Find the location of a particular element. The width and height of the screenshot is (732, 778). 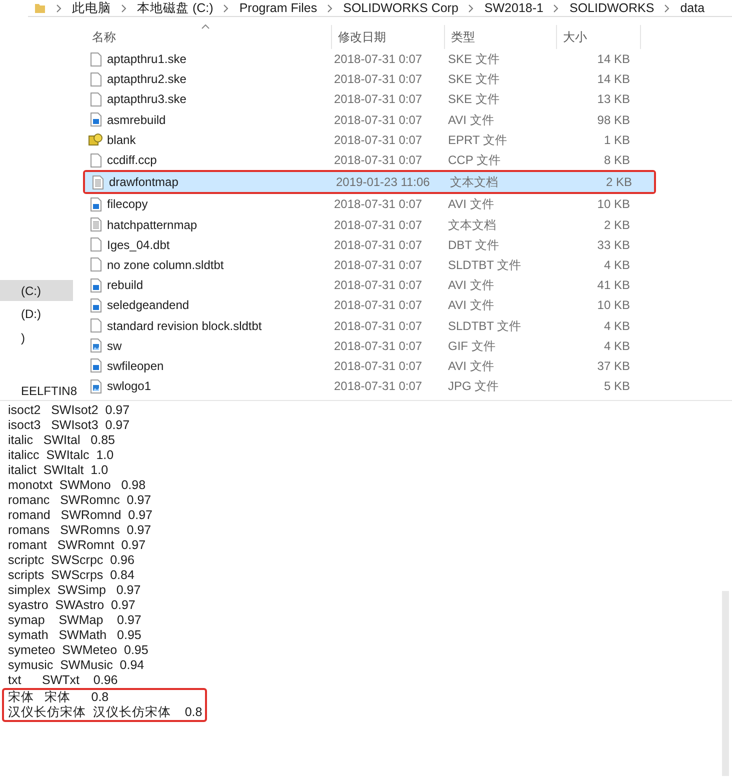

file-row: filecopy 2018-07-31 0:07 AVI 文件 10 KB is located at coordinates (369, 204).